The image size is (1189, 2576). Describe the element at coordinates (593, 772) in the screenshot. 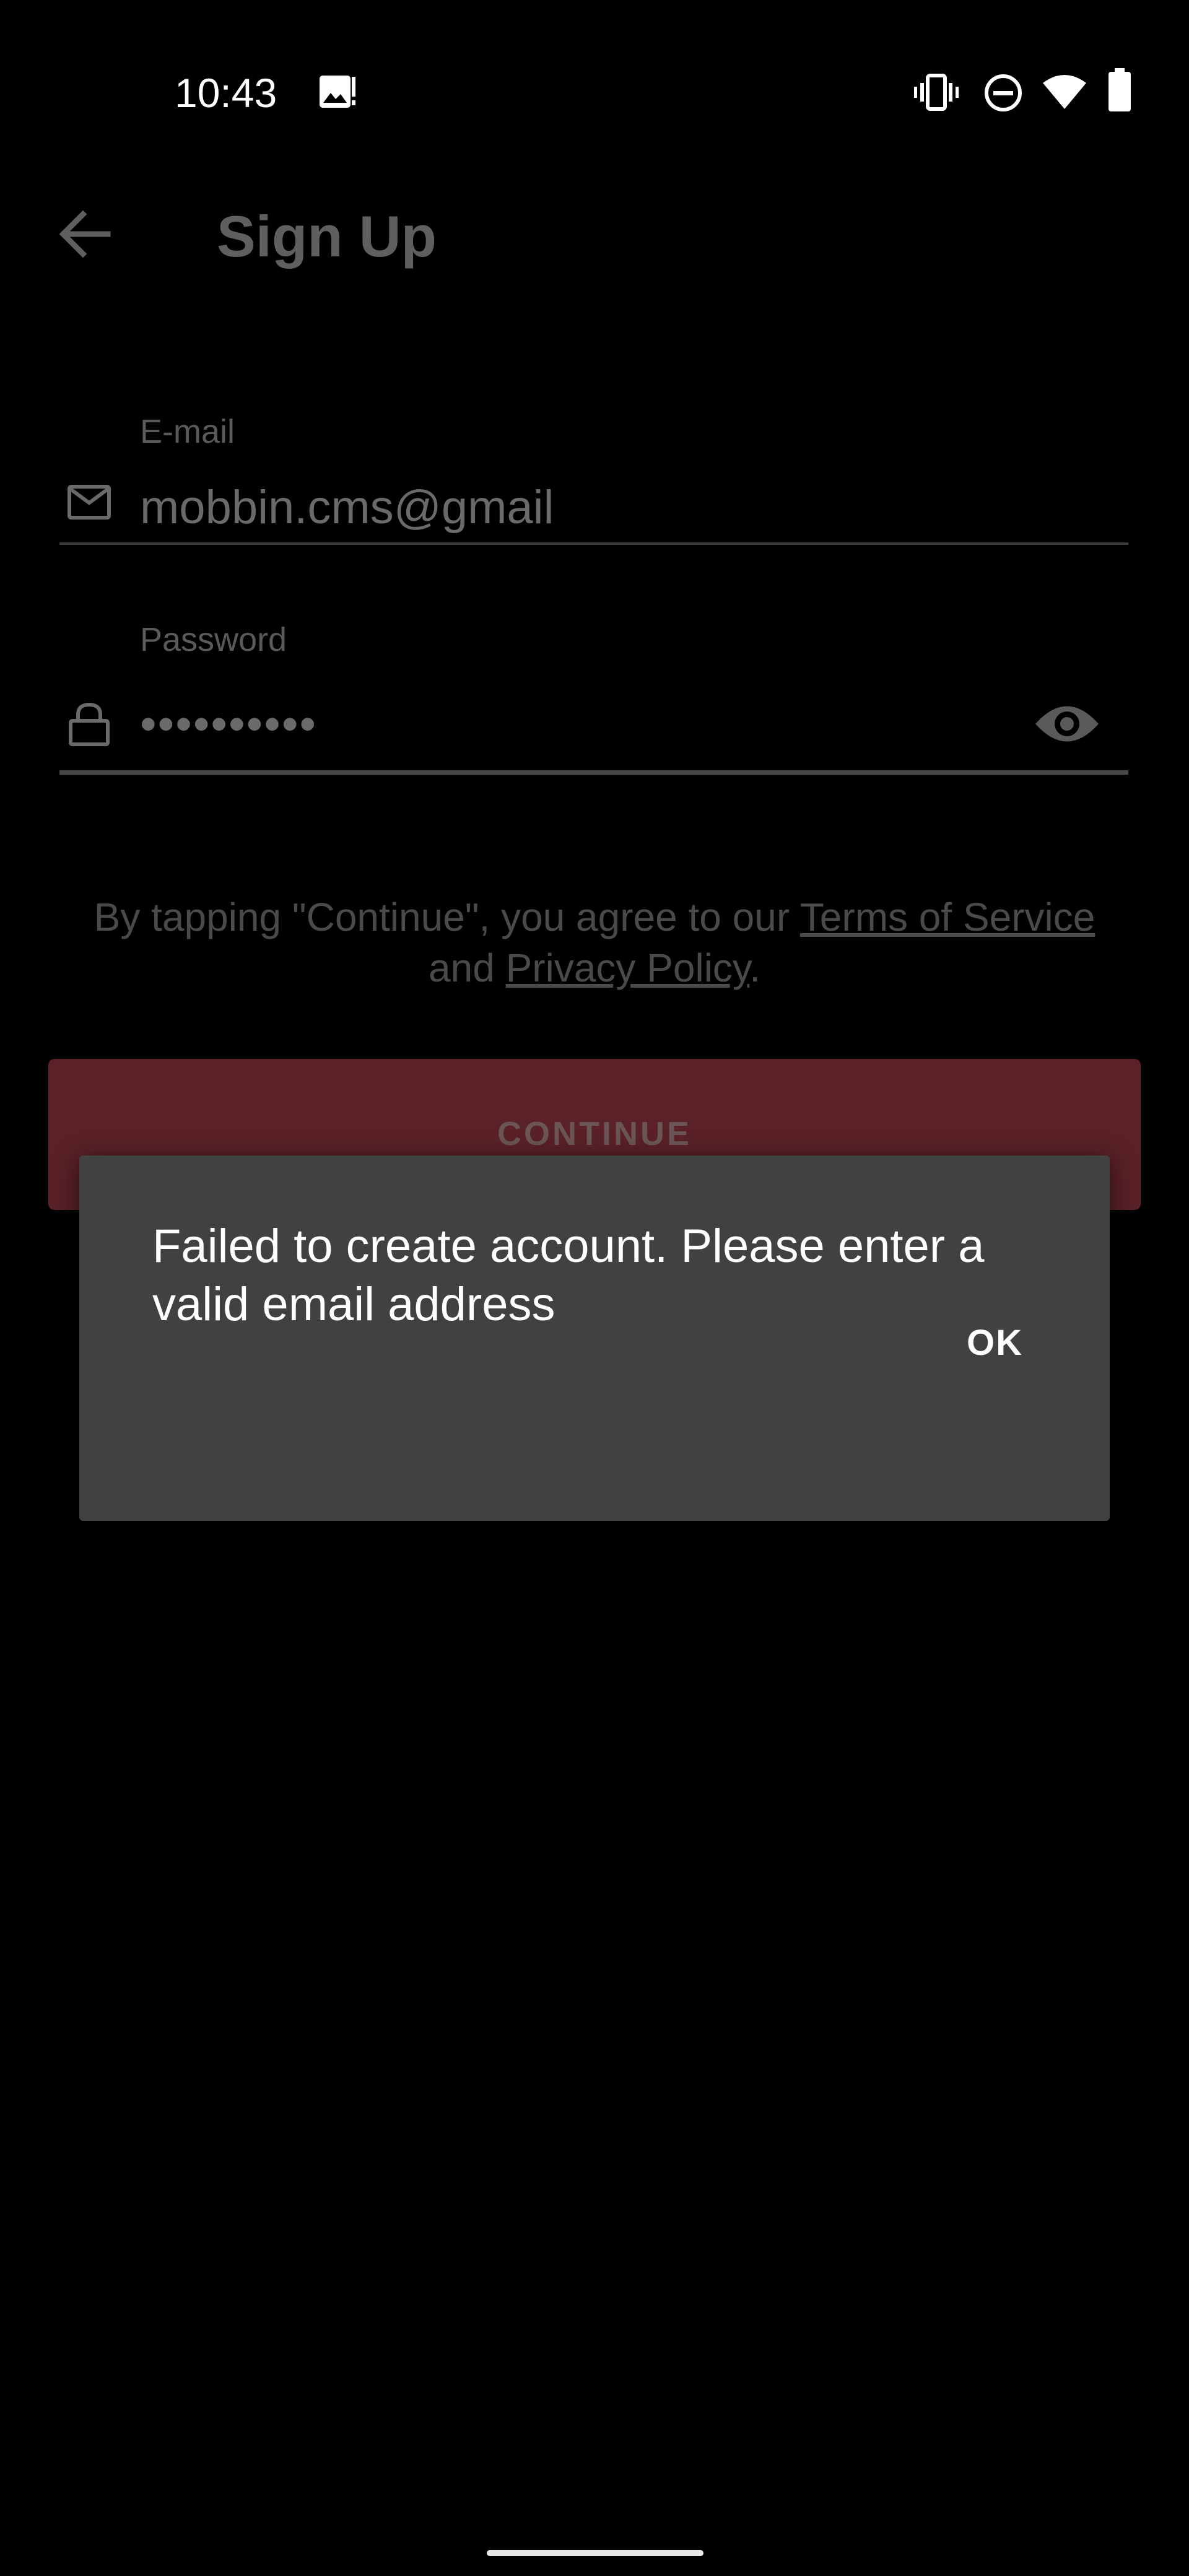

I see `password-underline` at that location.